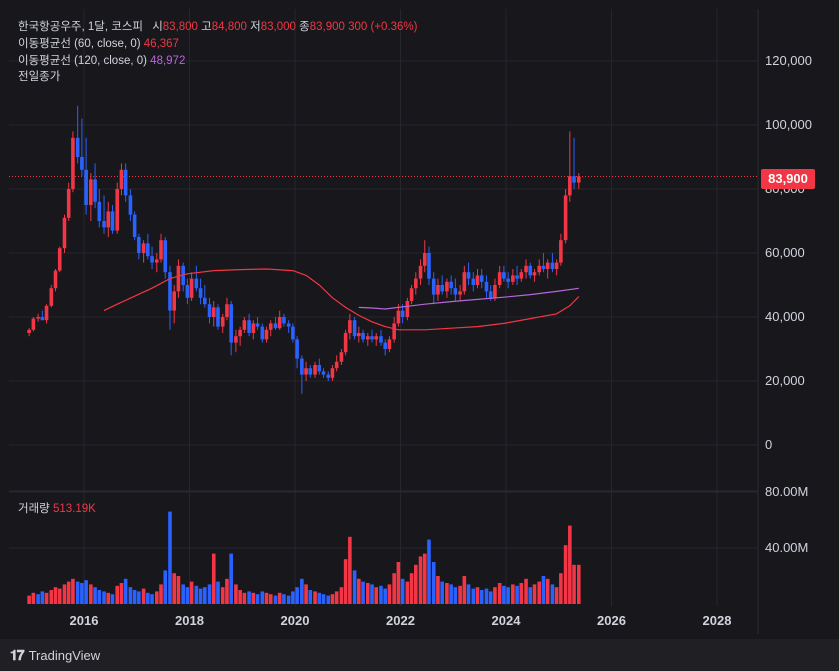 This screenshot has width=839, height=671. I want to click on tradingview-logo: 𝟏𝟕 TradingView, so click(55, 655).